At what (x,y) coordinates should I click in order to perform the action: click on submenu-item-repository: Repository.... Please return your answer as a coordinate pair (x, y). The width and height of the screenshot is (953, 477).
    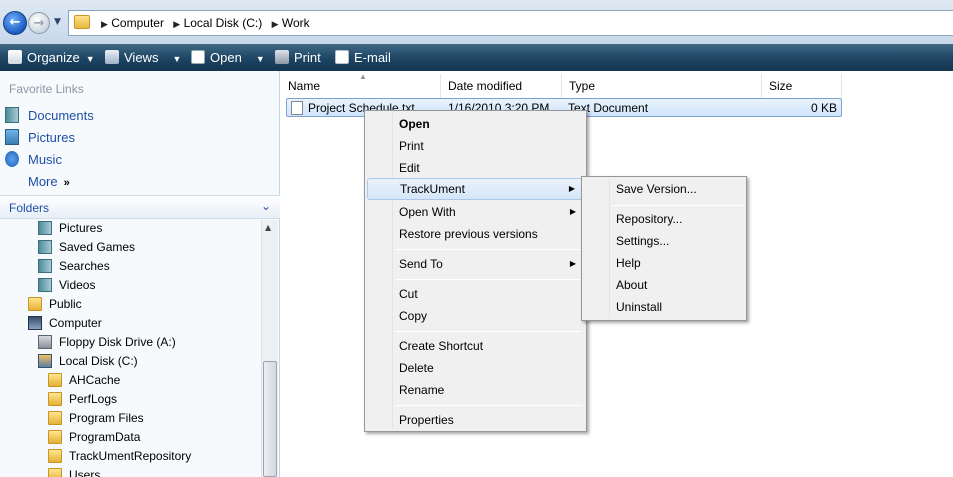
    Looking at the image, I should click on (664, 219).